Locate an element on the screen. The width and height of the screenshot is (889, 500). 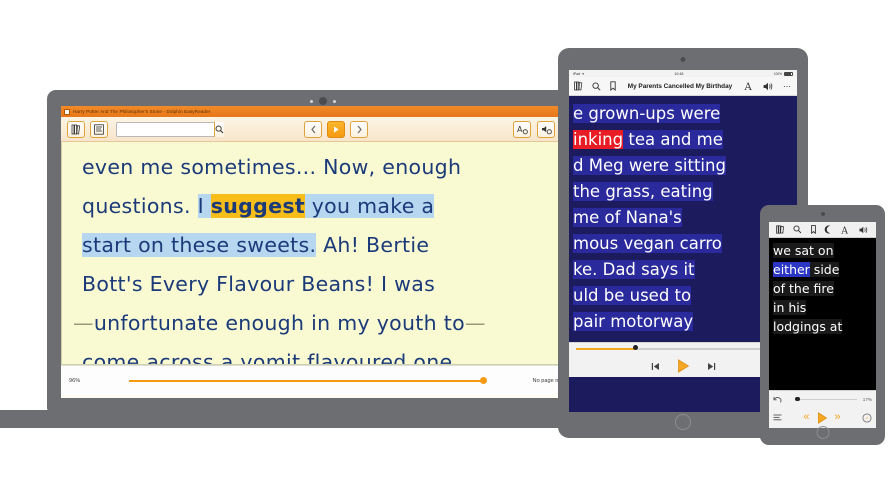
progress-percent: 17% is located at coordinates (867, 399).